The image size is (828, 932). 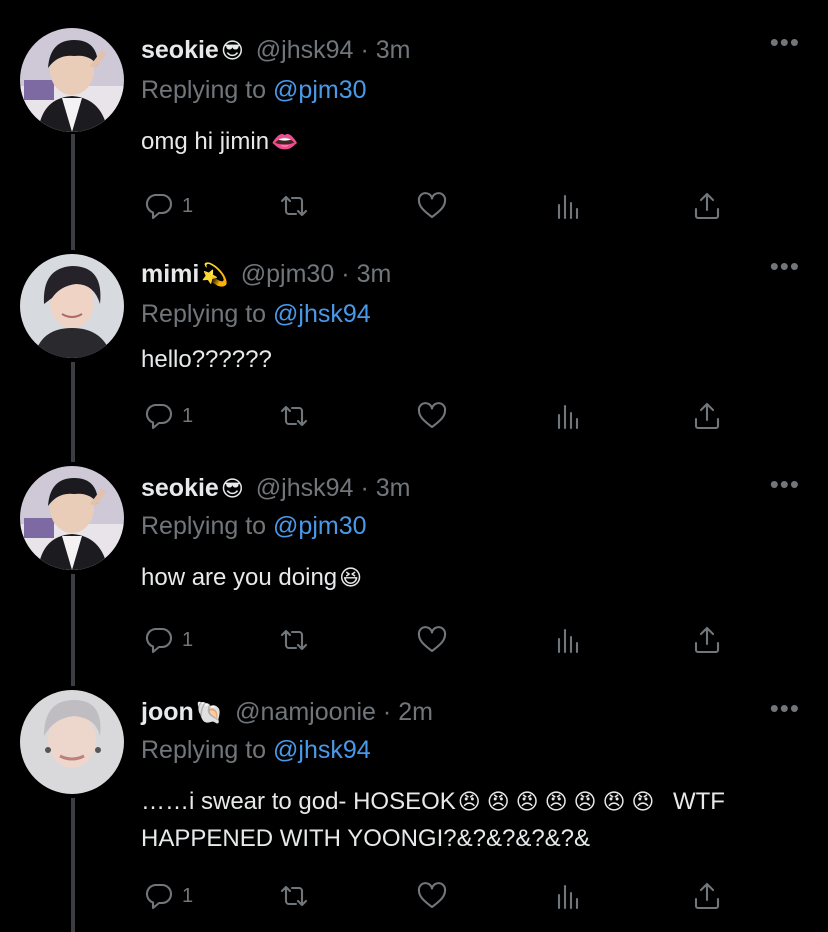 I want to click on handle: @pjm30, so click(x=287, y=274).